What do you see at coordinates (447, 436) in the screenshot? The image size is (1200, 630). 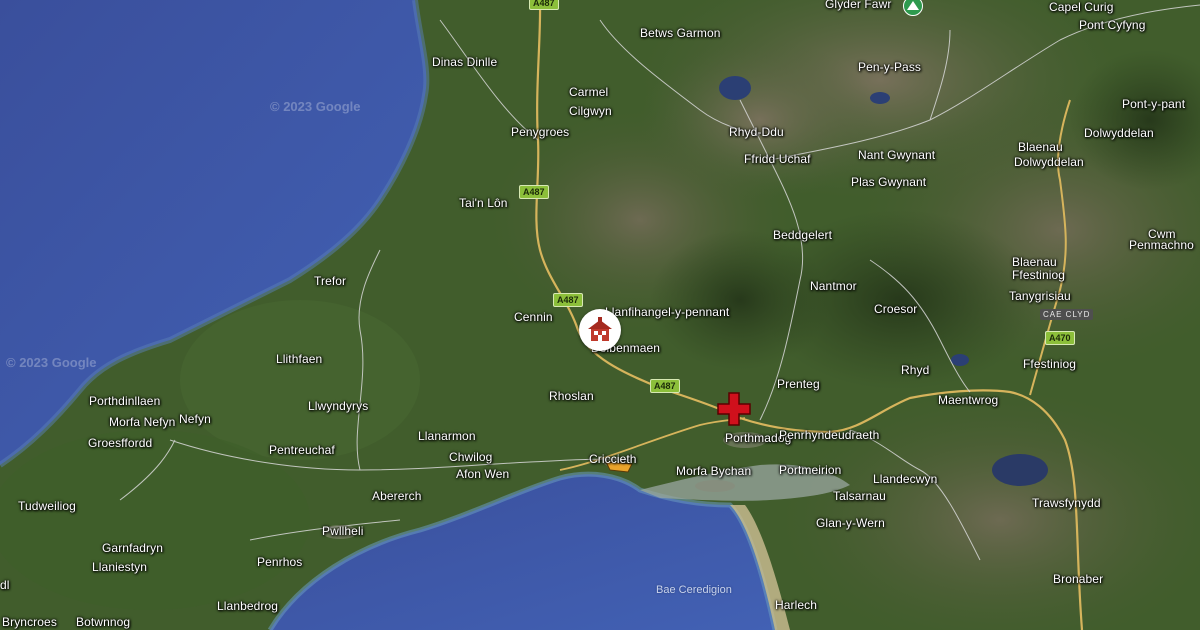 I see `place-label: Llanarmon` at bounding box center [447, 436].